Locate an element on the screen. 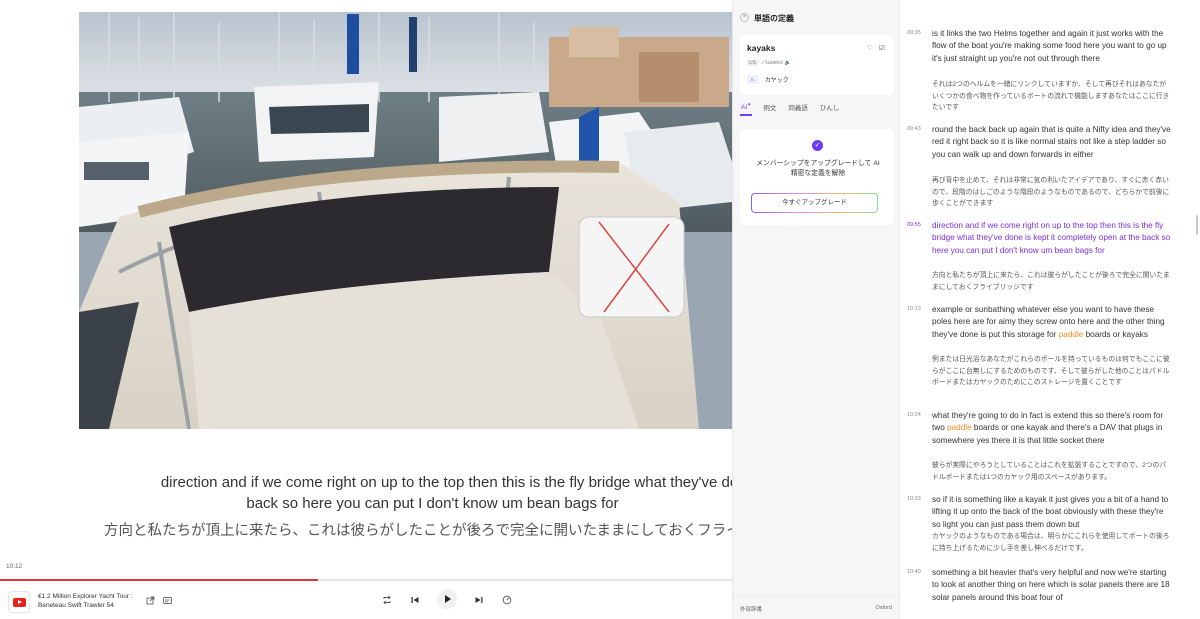  pronunciation: US /ˈkaɪæks/ 🔈 is located at coordinates (769, 63).